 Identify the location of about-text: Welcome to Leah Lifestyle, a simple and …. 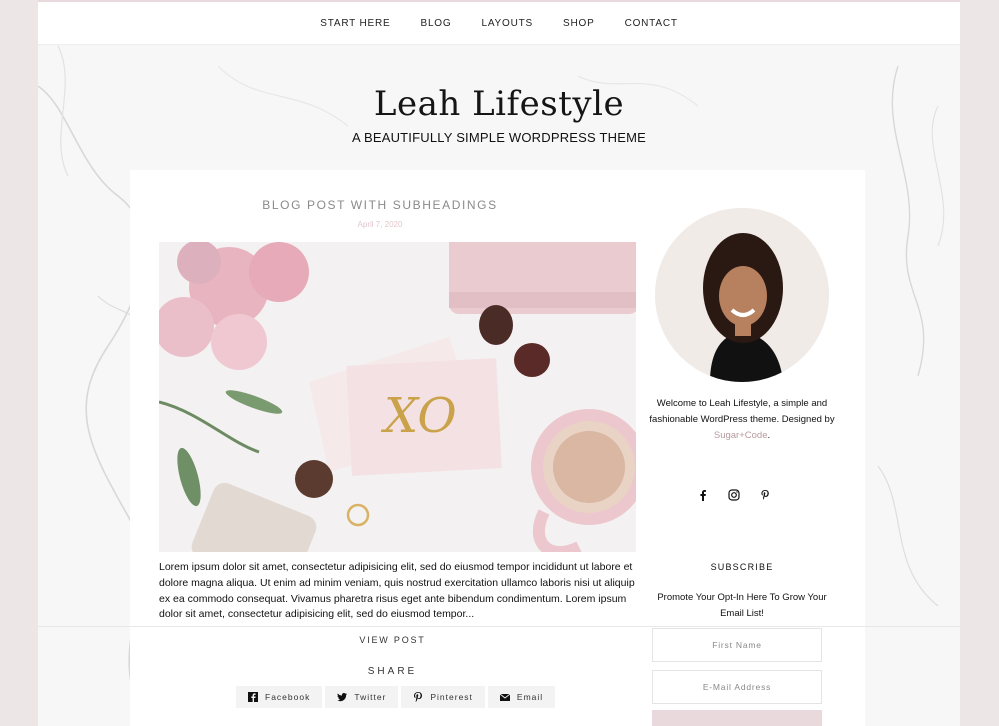
(742, 411).